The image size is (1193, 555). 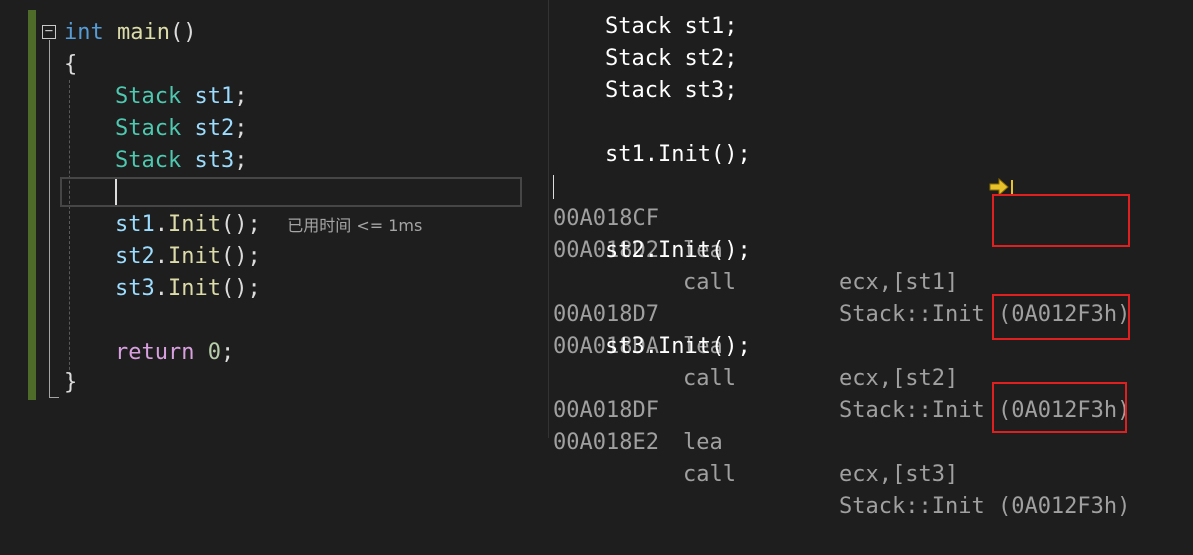 I want to click on call-target-address: (0A012F3h), so click(x=1064, y=506).